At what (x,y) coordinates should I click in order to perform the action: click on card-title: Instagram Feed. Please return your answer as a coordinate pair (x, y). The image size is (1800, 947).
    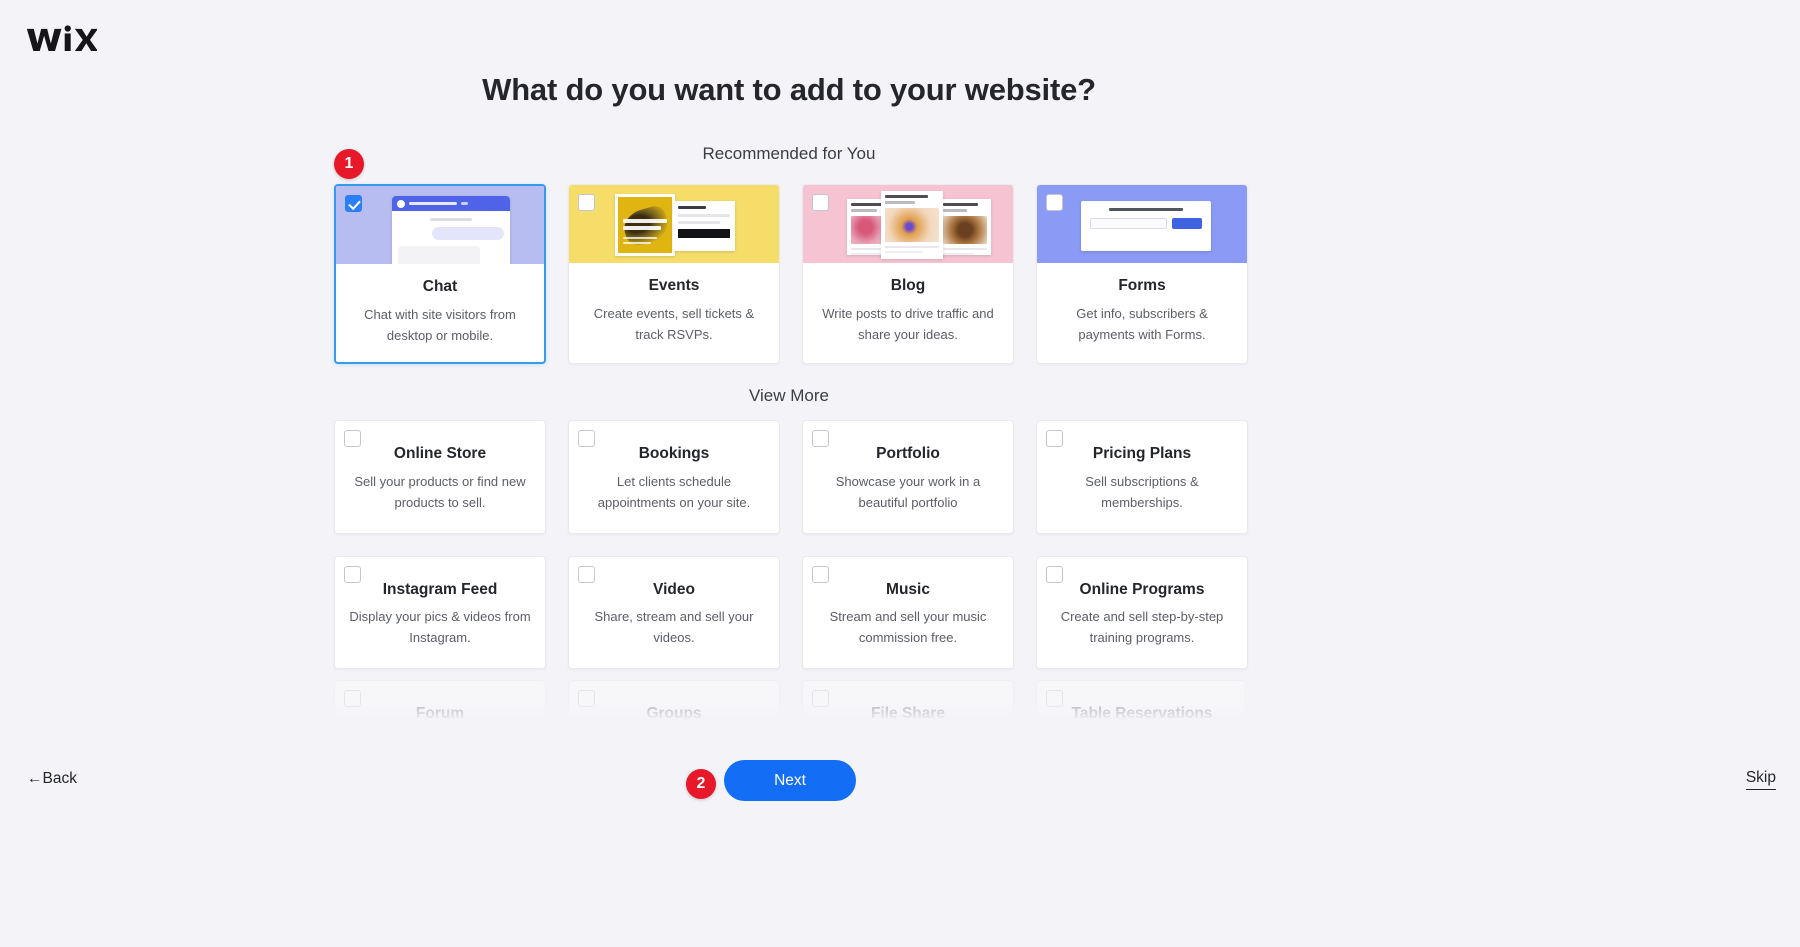
    Looking at the image, I should click on (440, 589).